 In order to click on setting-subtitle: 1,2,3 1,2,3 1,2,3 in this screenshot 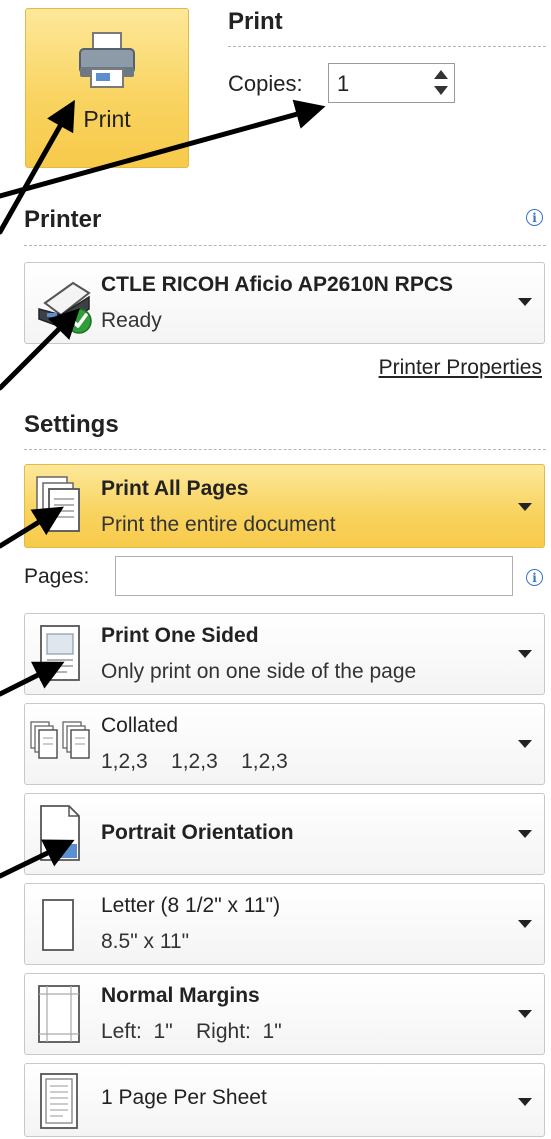, I will do `click(194, 761)`.